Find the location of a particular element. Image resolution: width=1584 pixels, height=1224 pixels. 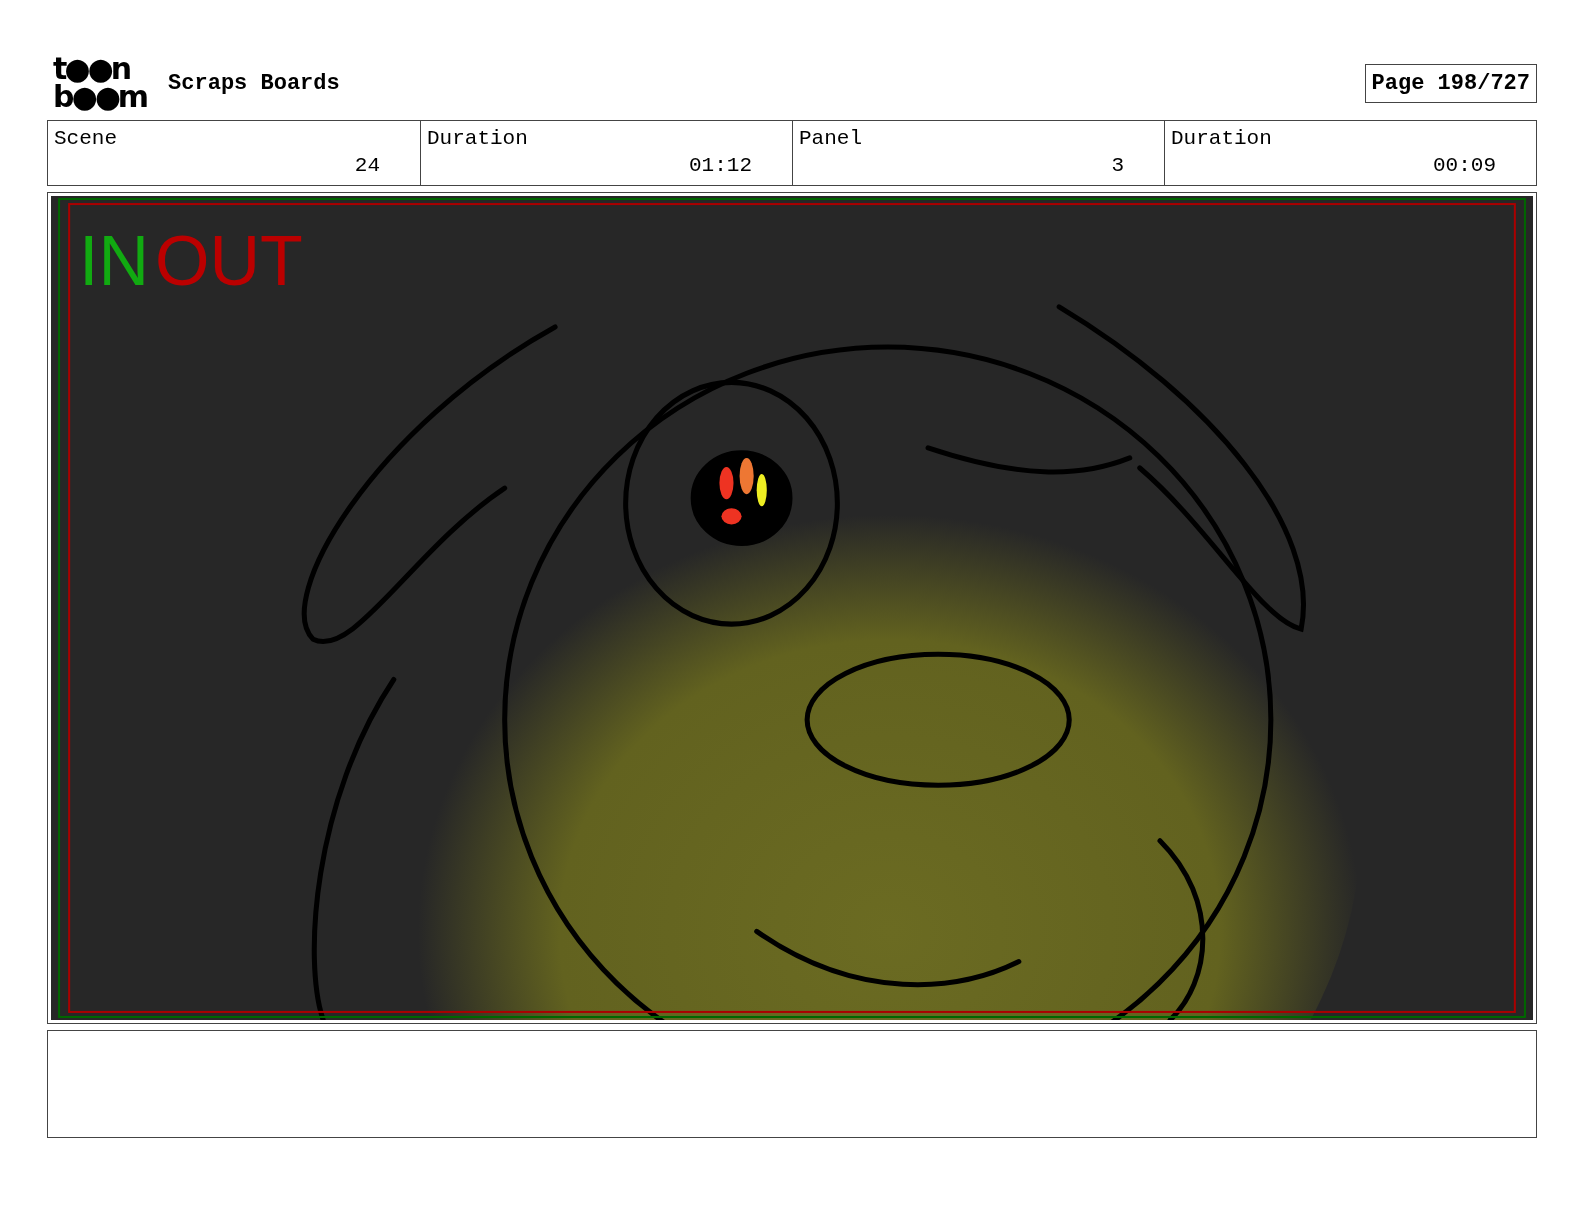

info-value: 24 is located at coordinates (366, 165).